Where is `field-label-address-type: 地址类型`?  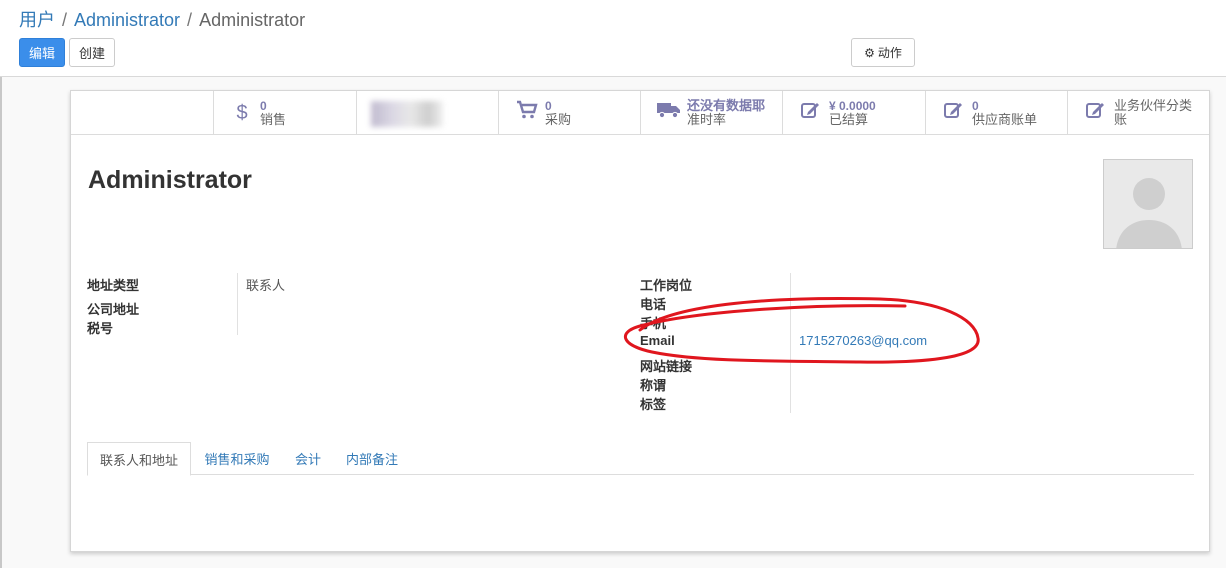
field-label-address-type: 地址类型 is located at coordinates (113, 285).